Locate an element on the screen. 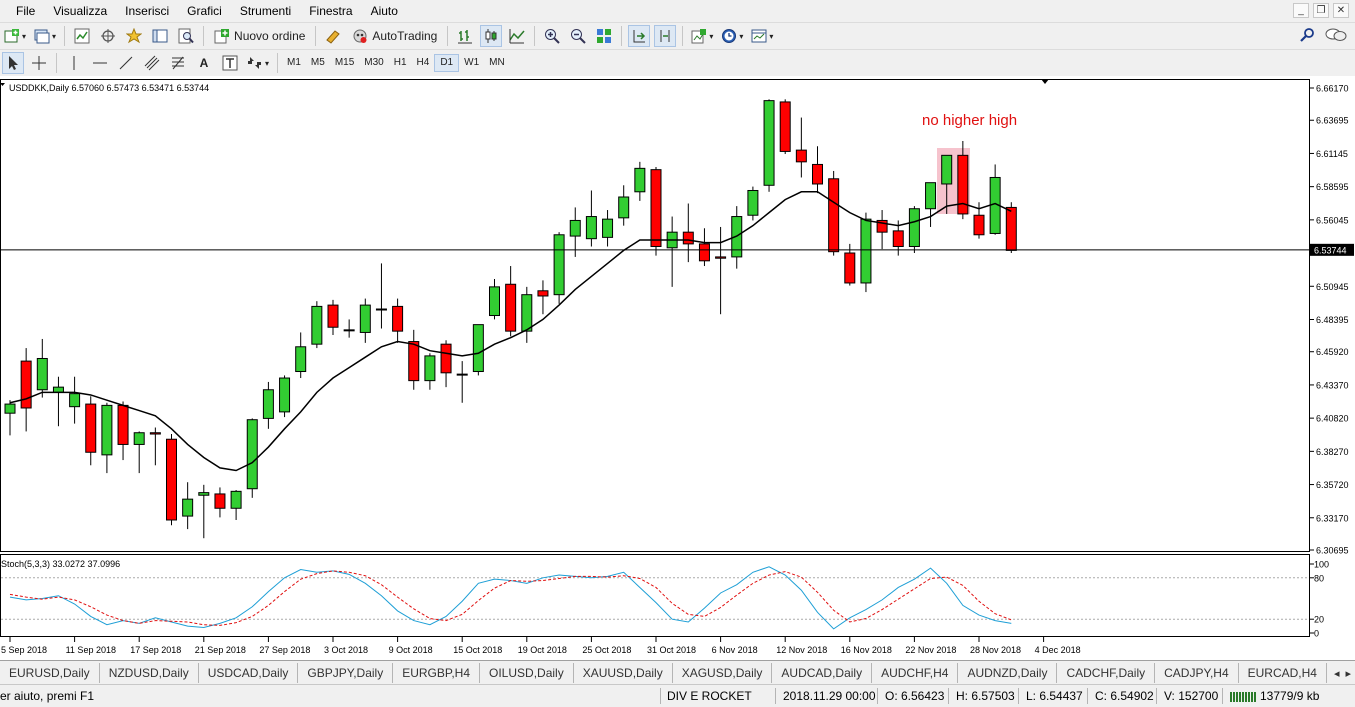  timeframe-m15: M15 is located at coordinates (344, 63).